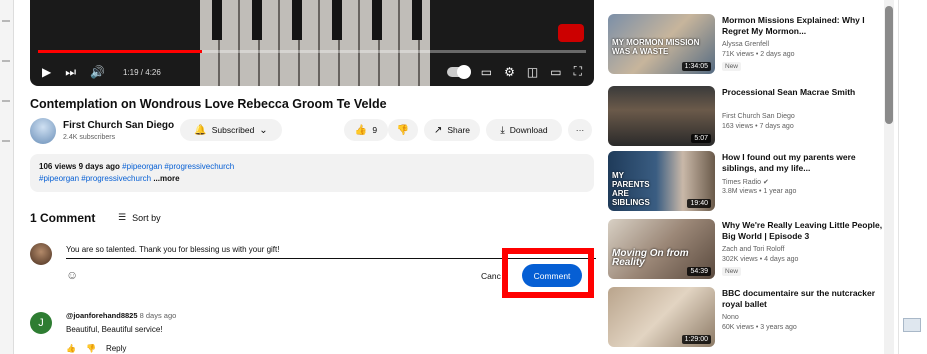 This screenshot has height=354, width=927. What do you see at coordinates (438, 130) in the screenshot?
I see `share-icon: ↗` at bounding box center [438, 130].